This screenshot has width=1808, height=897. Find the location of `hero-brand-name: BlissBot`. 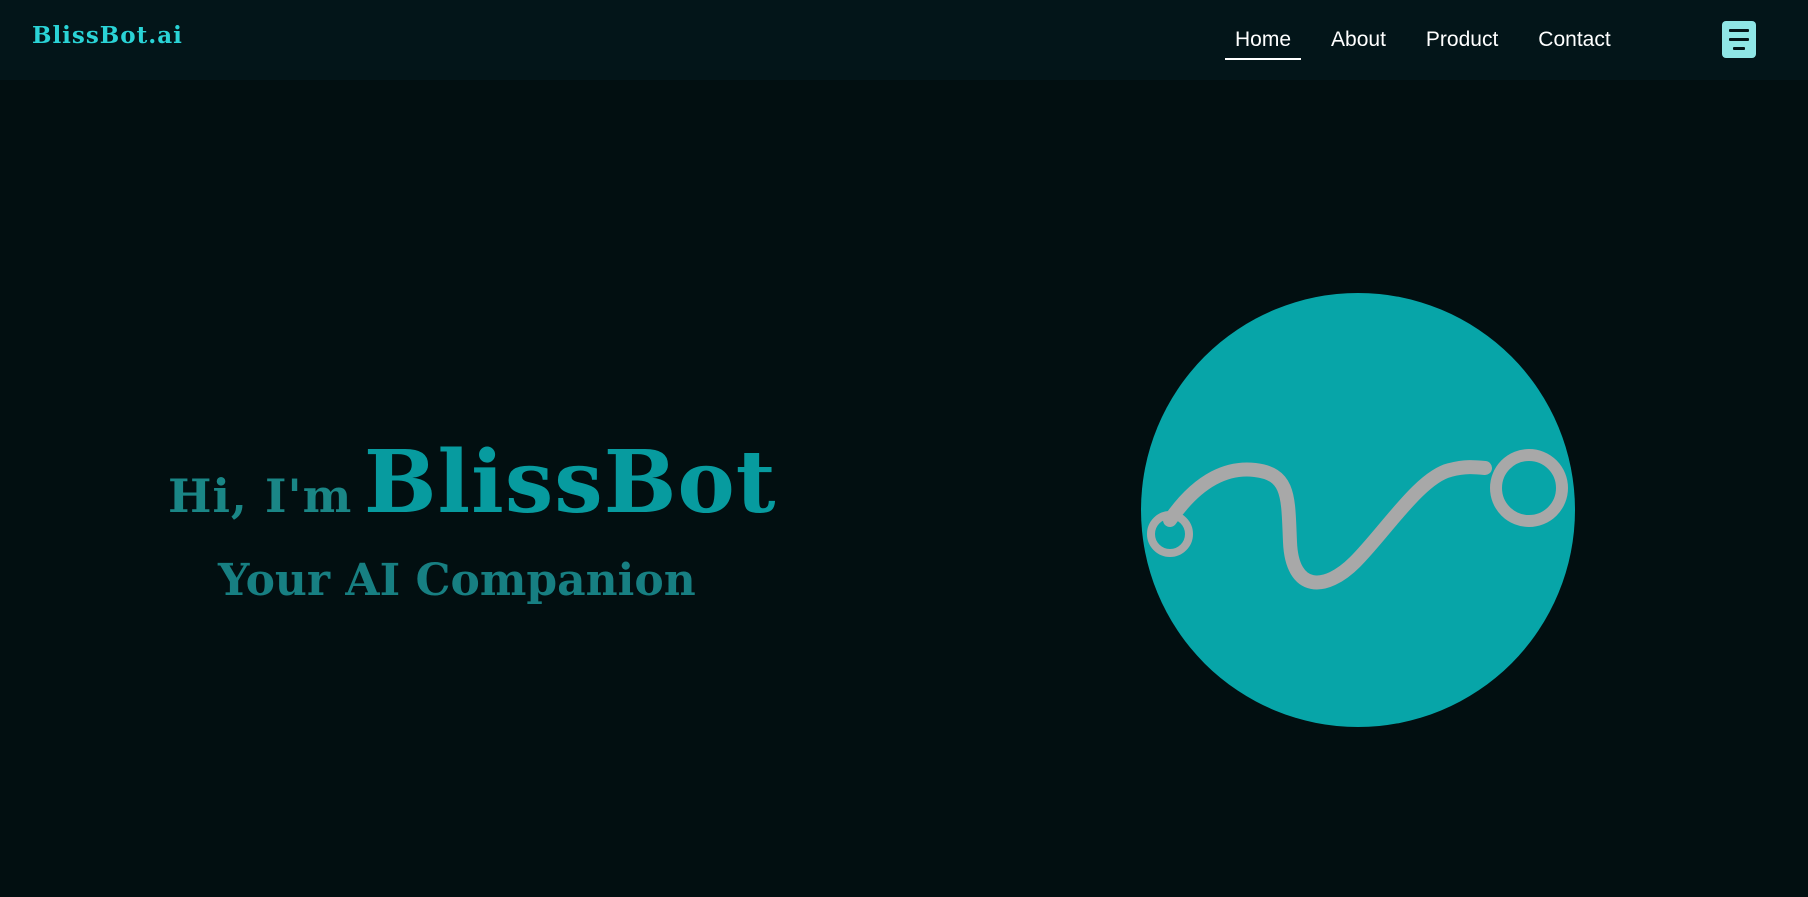

hero-brand-name: BlissBot is located at coordinates (570, 482).